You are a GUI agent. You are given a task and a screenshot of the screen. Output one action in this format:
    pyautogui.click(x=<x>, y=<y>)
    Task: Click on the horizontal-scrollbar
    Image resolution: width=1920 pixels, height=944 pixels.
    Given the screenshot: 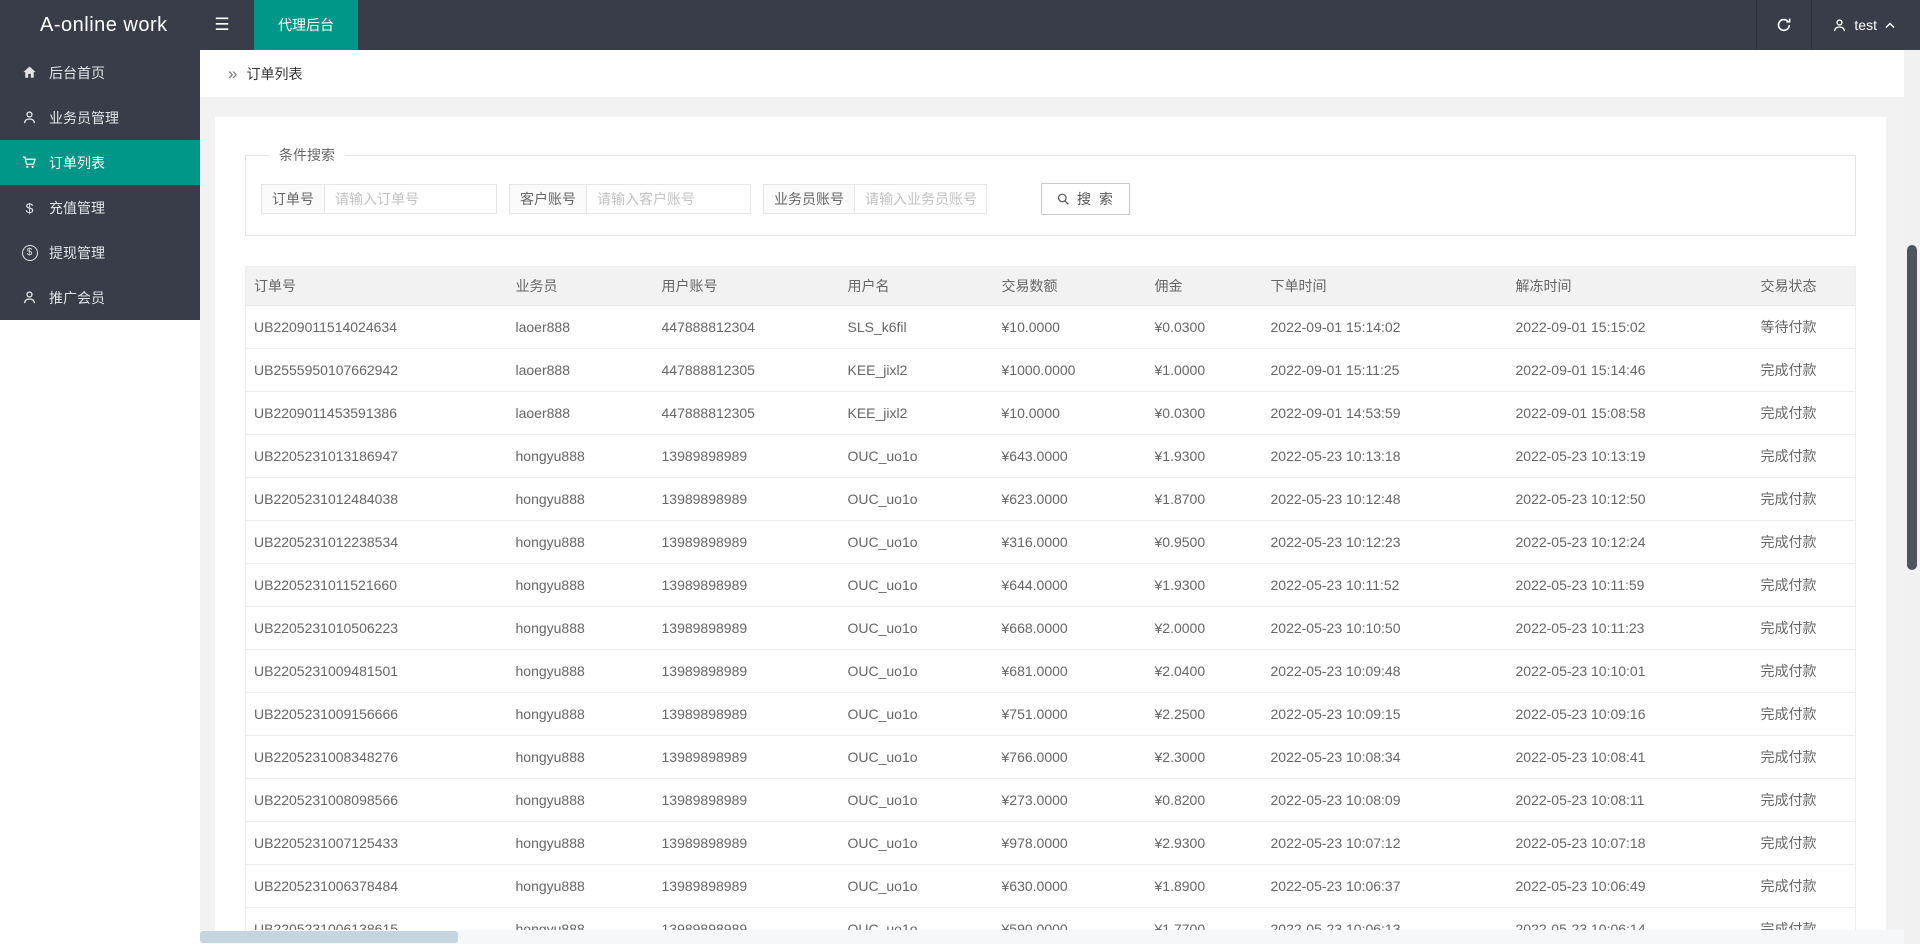 What is the action you would take?
    pyautogui.click(x=1052, y=937)
    